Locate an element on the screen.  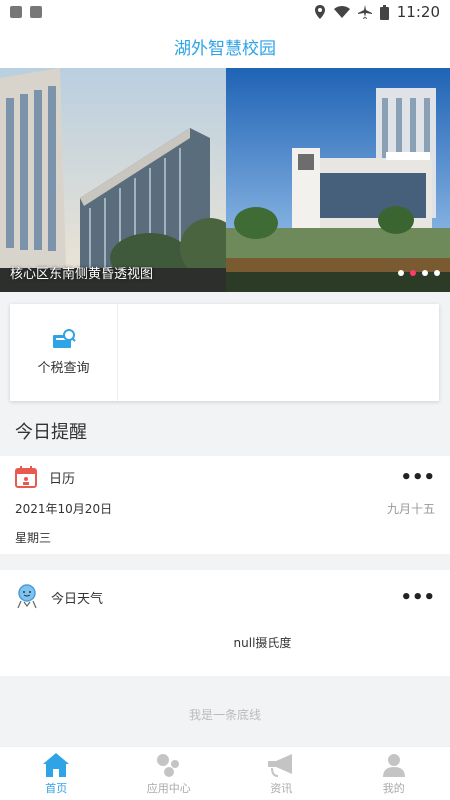
tab-news: 资讯 is located at coordinates (281, 773).